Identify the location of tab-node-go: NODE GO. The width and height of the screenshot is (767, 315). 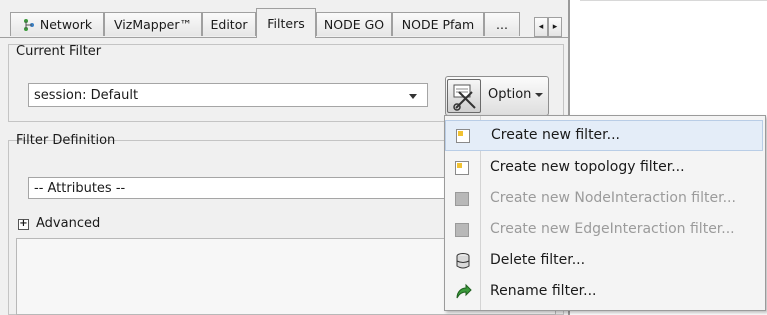
(354, 24).